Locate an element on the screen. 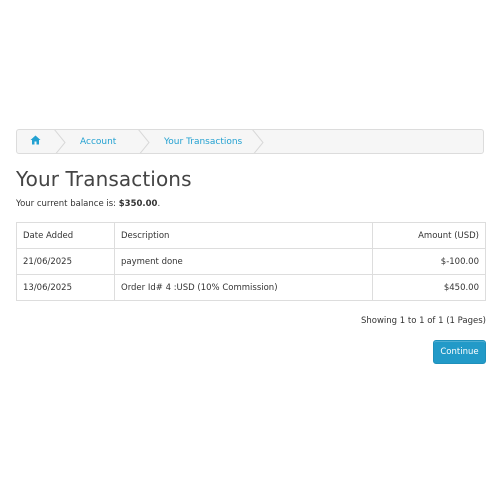  balance-text: Your current balance is: $350.00. is located at coordinates (88, 204).